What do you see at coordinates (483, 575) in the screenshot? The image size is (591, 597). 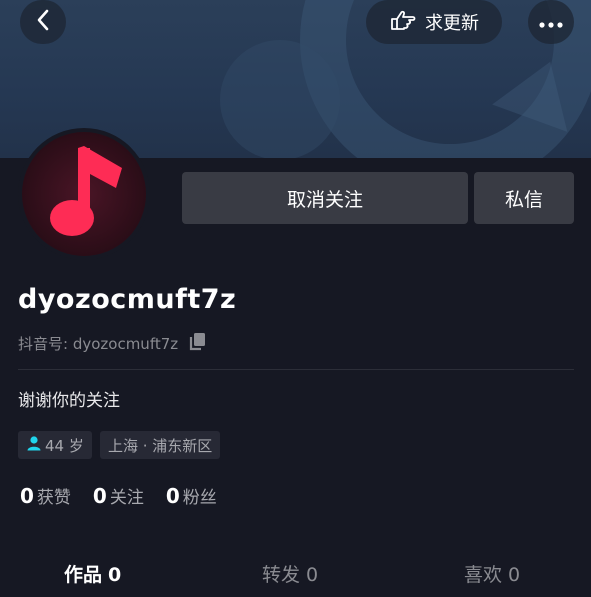 I see `tab-likes-label: 喜欢` at bounding box center [483, 575].